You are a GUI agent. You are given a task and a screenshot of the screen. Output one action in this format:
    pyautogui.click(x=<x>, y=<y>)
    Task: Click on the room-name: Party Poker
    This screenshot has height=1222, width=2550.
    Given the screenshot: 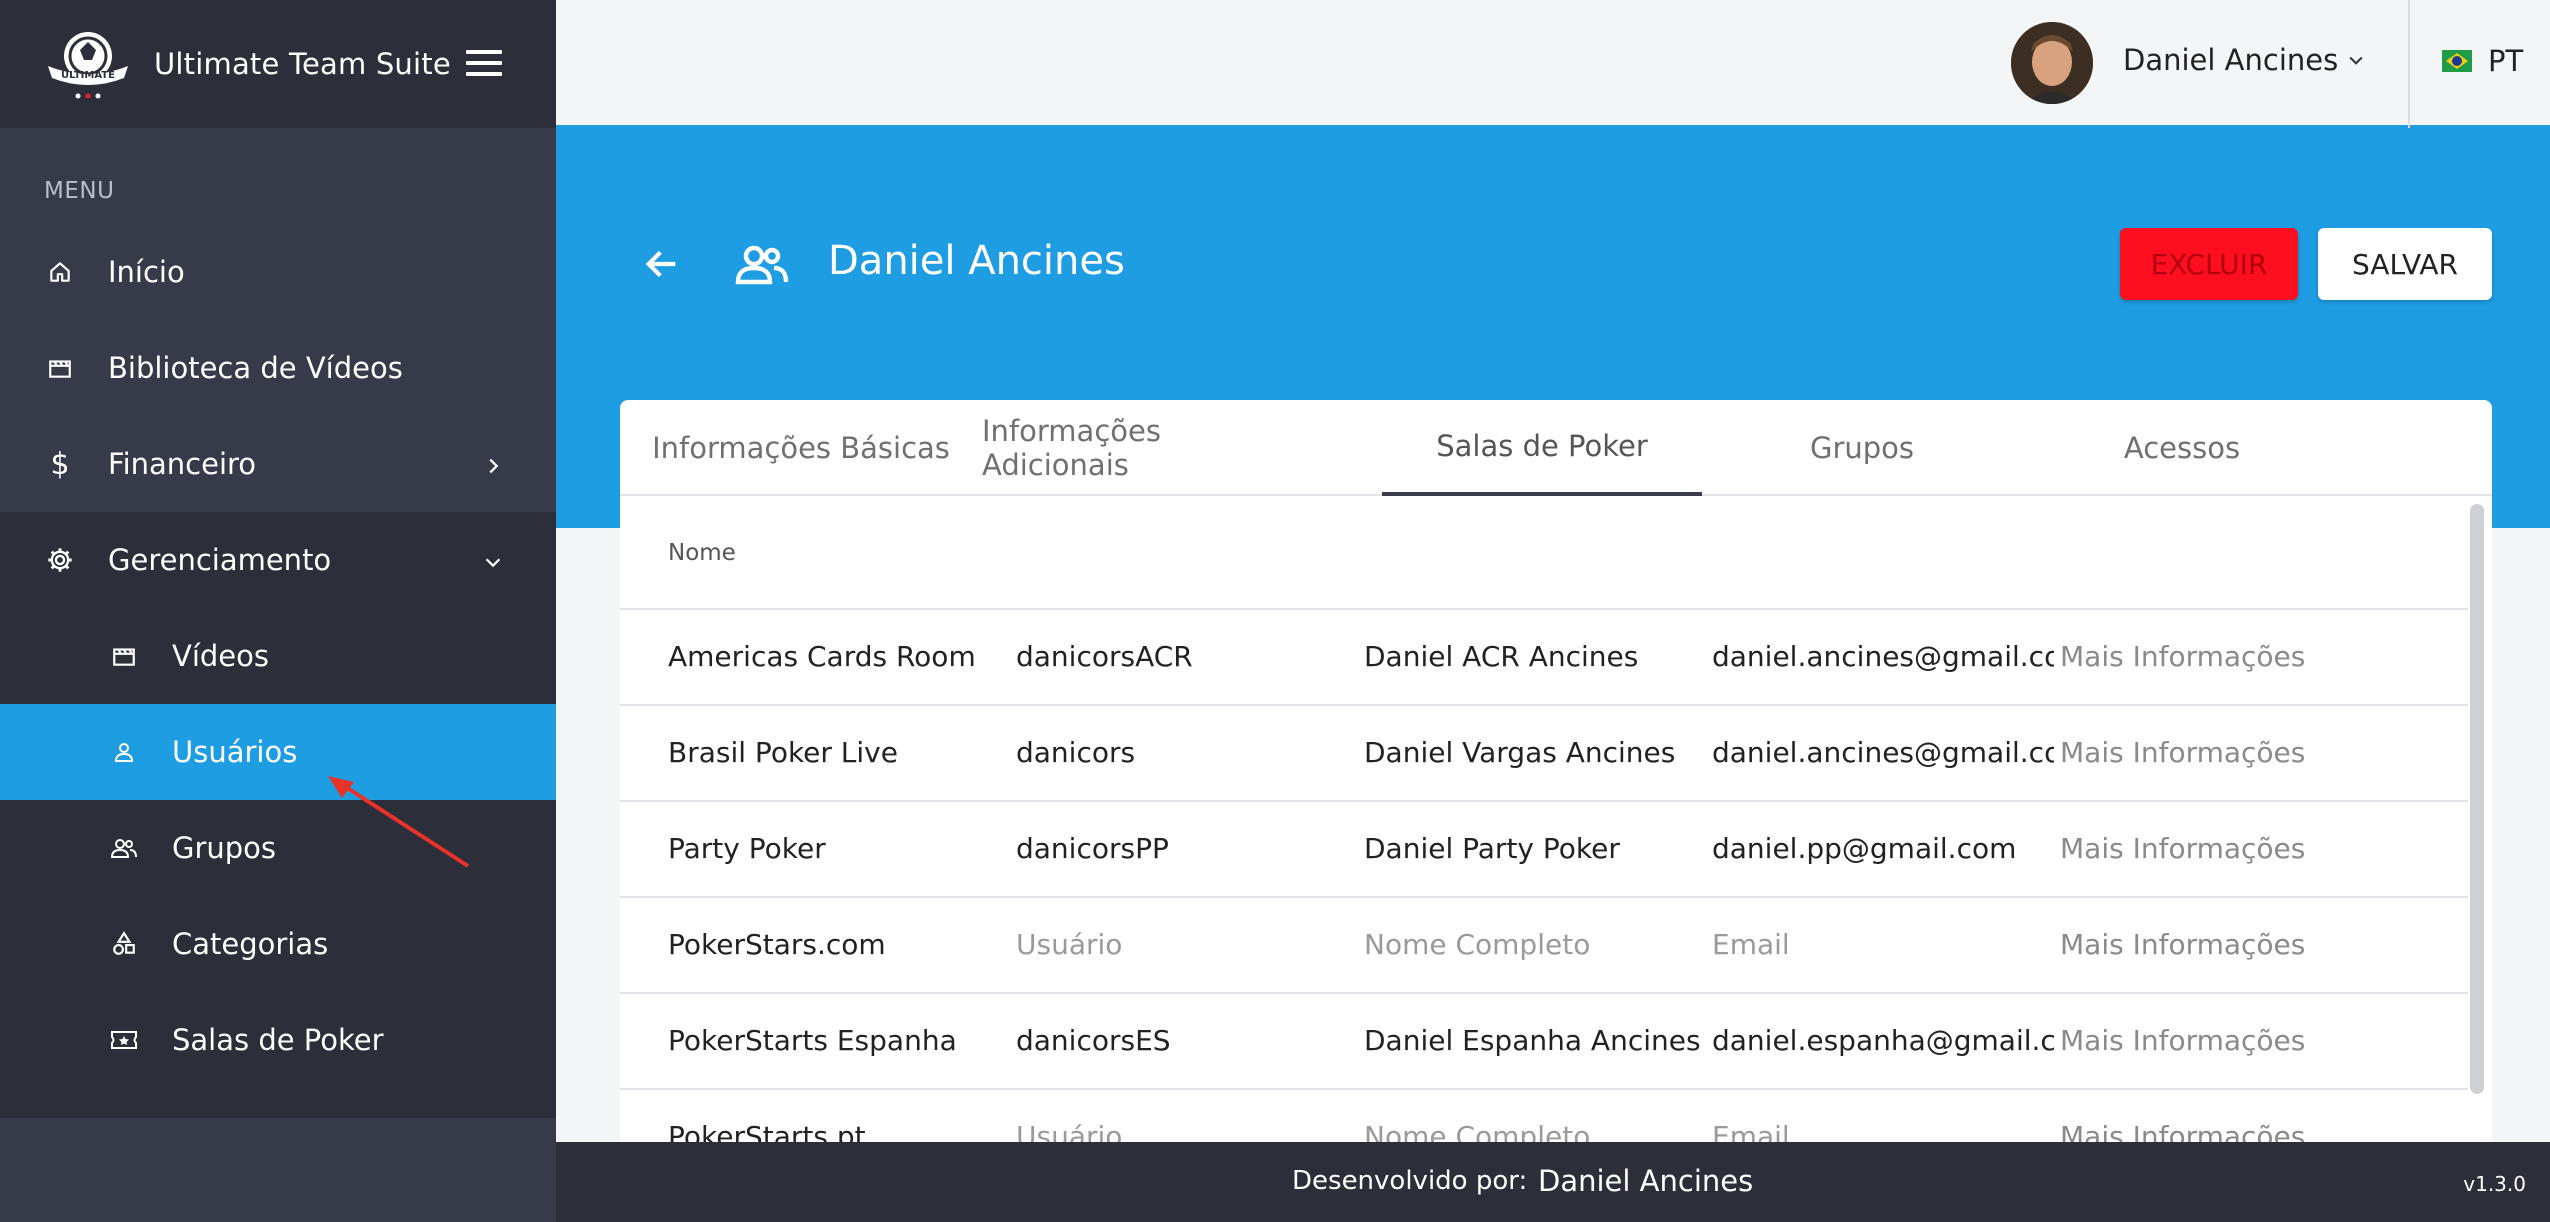 What is the action you would take?
    pyautogui.click(x=747, y=848)
    